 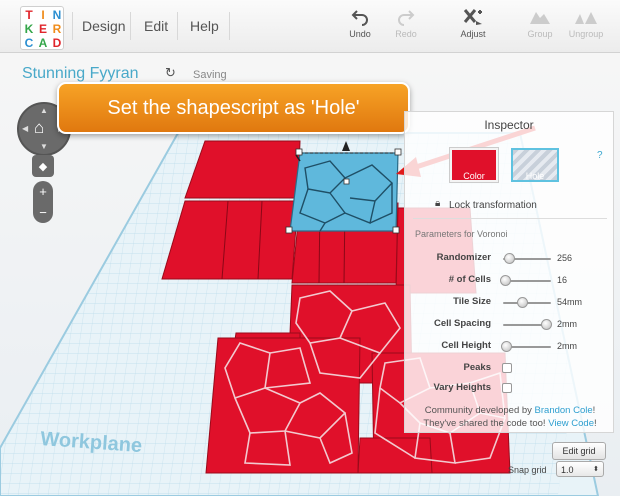 I want to click on snap-grid-label: Snap grid, so click(x=527, y=470).